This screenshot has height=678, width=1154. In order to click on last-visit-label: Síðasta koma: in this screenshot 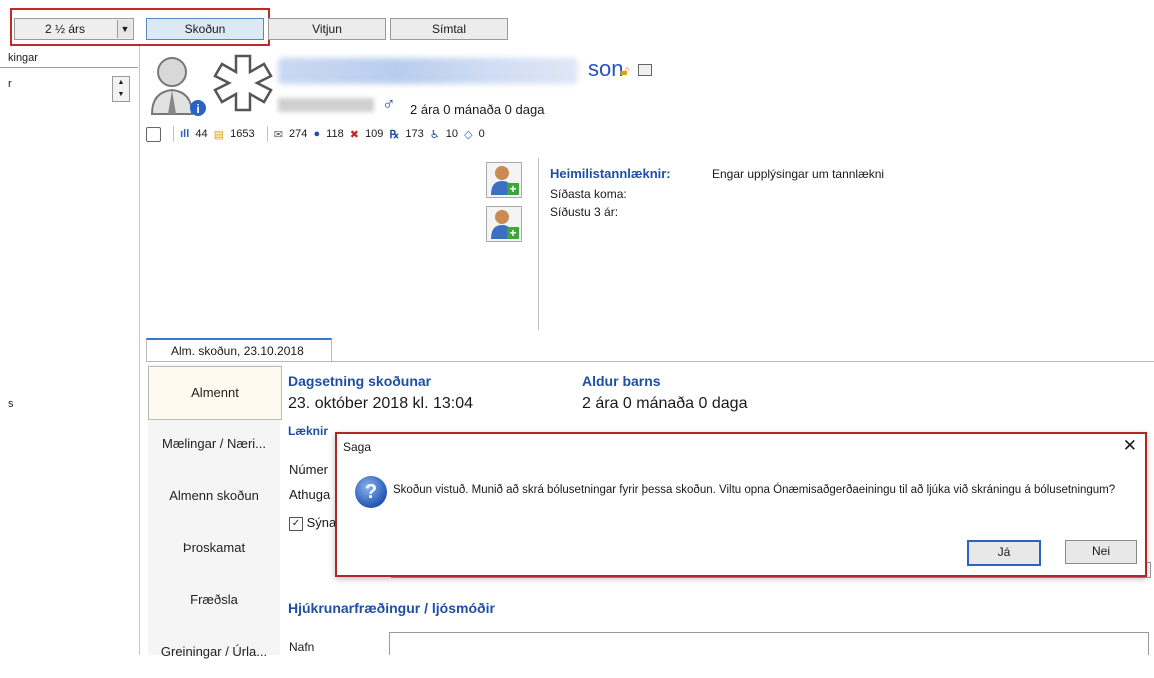, I will do `click(588, 194)`.